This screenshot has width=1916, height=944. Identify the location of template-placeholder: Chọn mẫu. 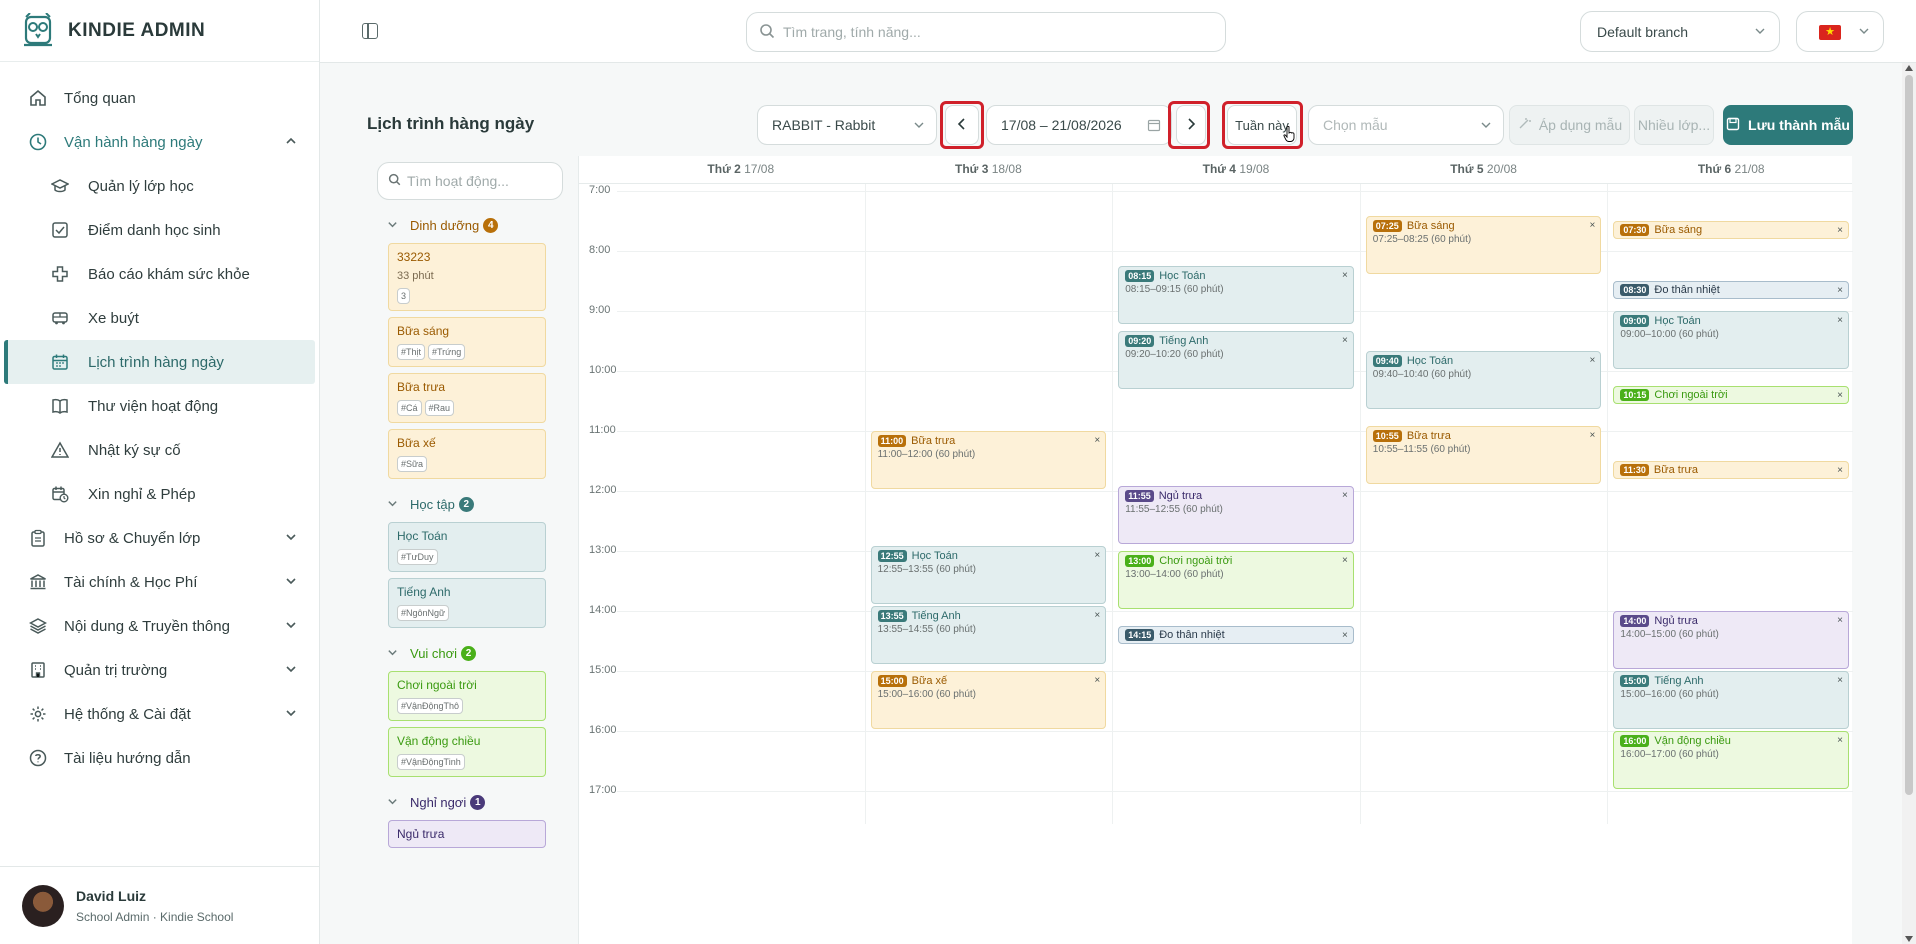
(1355, 125).